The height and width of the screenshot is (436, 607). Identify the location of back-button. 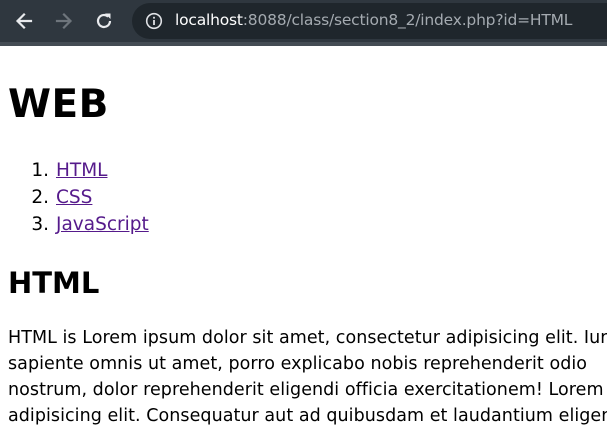
(24, 21).